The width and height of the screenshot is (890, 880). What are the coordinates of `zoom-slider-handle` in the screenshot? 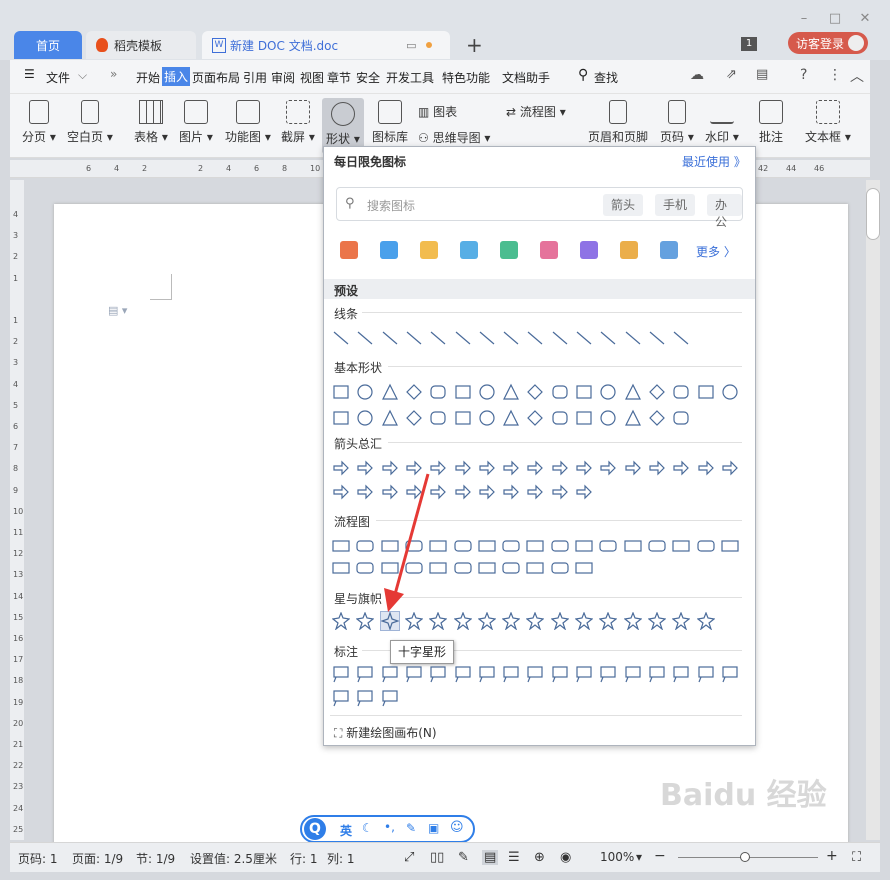 It's located at (745, 857).